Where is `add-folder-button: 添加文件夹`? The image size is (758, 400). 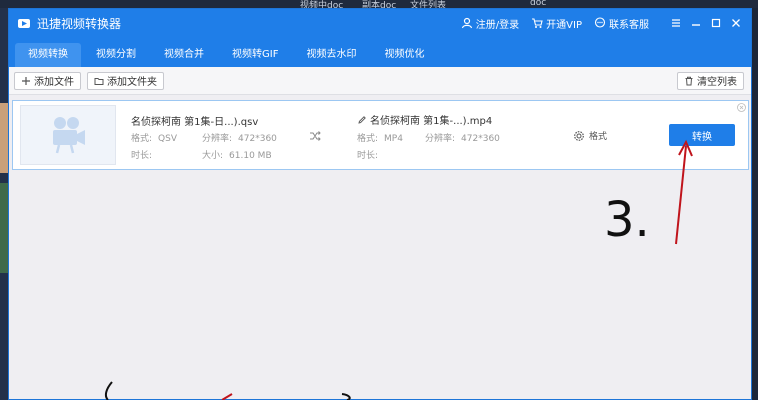
add-folder-button: 添加文件夹 is located at coordinates (125, 80).